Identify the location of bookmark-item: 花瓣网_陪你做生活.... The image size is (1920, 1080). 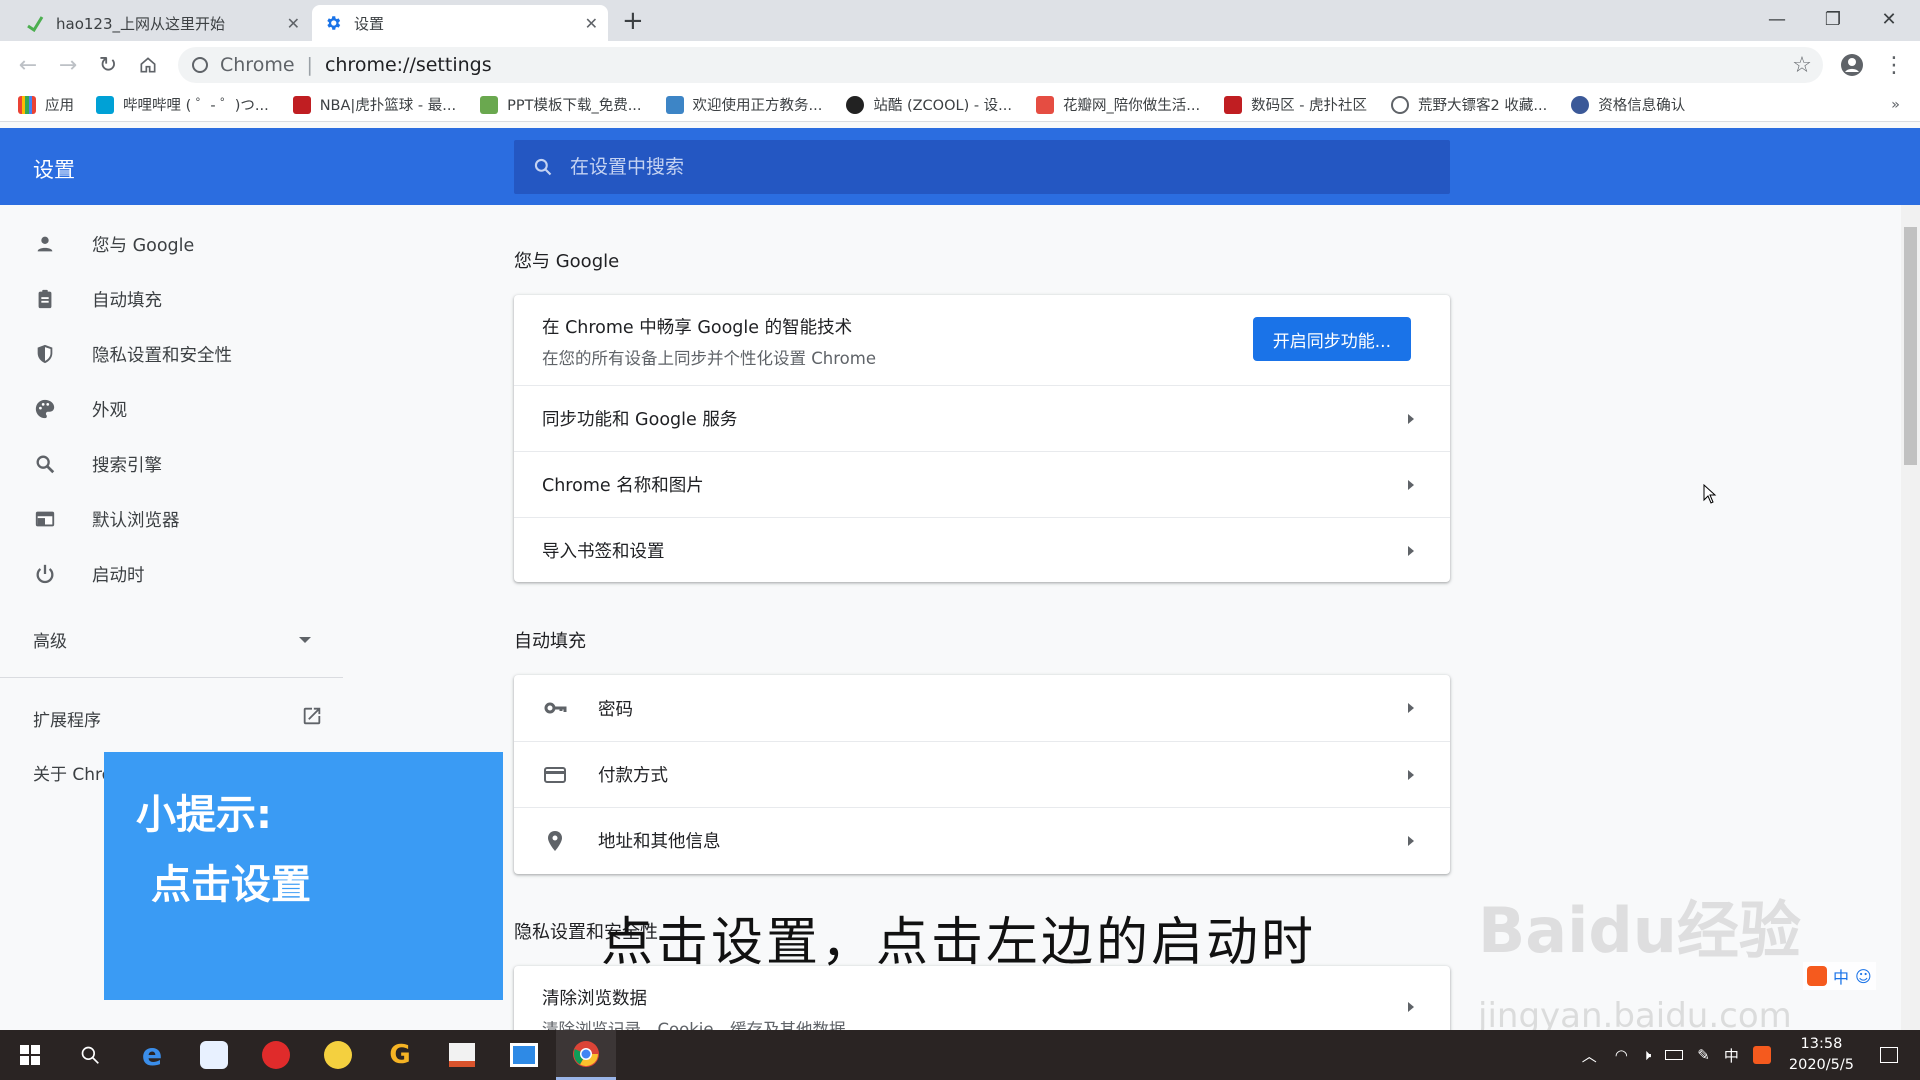
(1118, 104).